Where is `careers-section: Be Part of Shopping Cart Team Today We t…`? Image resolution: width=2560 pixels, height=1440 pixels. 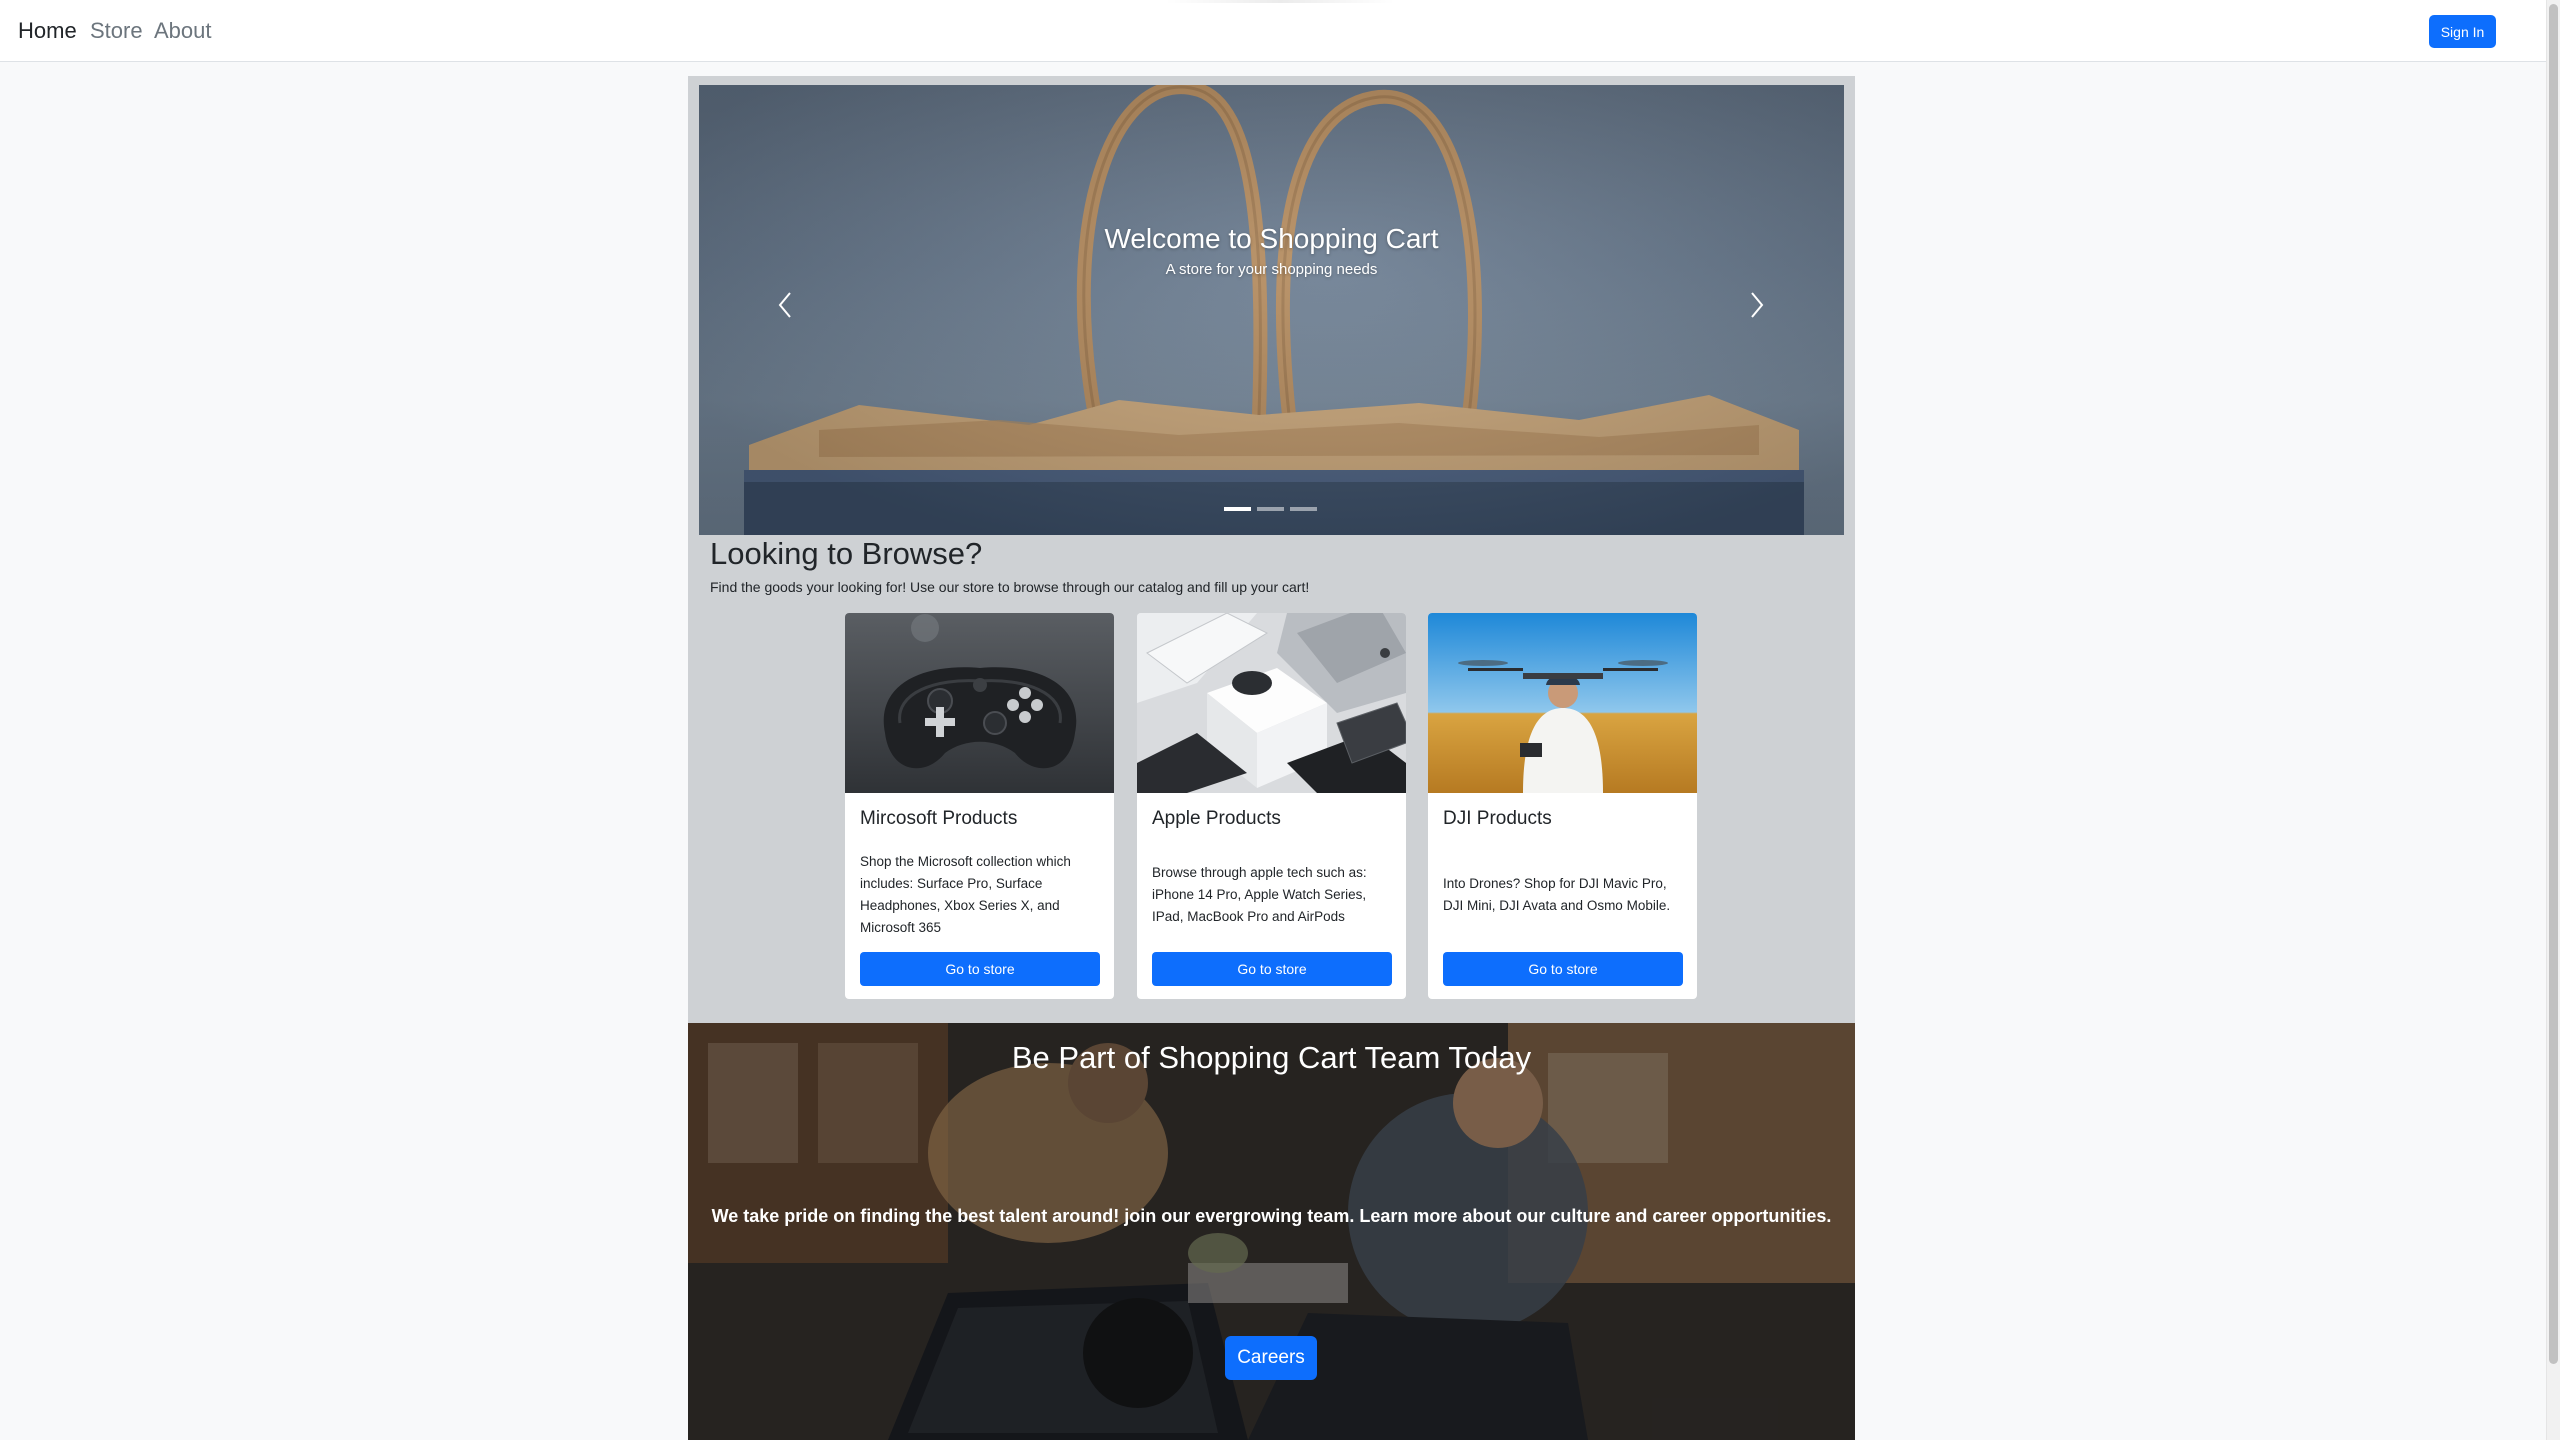 careers-section: Be Part of Shopping Cart Team Today We t… is located at coordinates (1271, 1231).